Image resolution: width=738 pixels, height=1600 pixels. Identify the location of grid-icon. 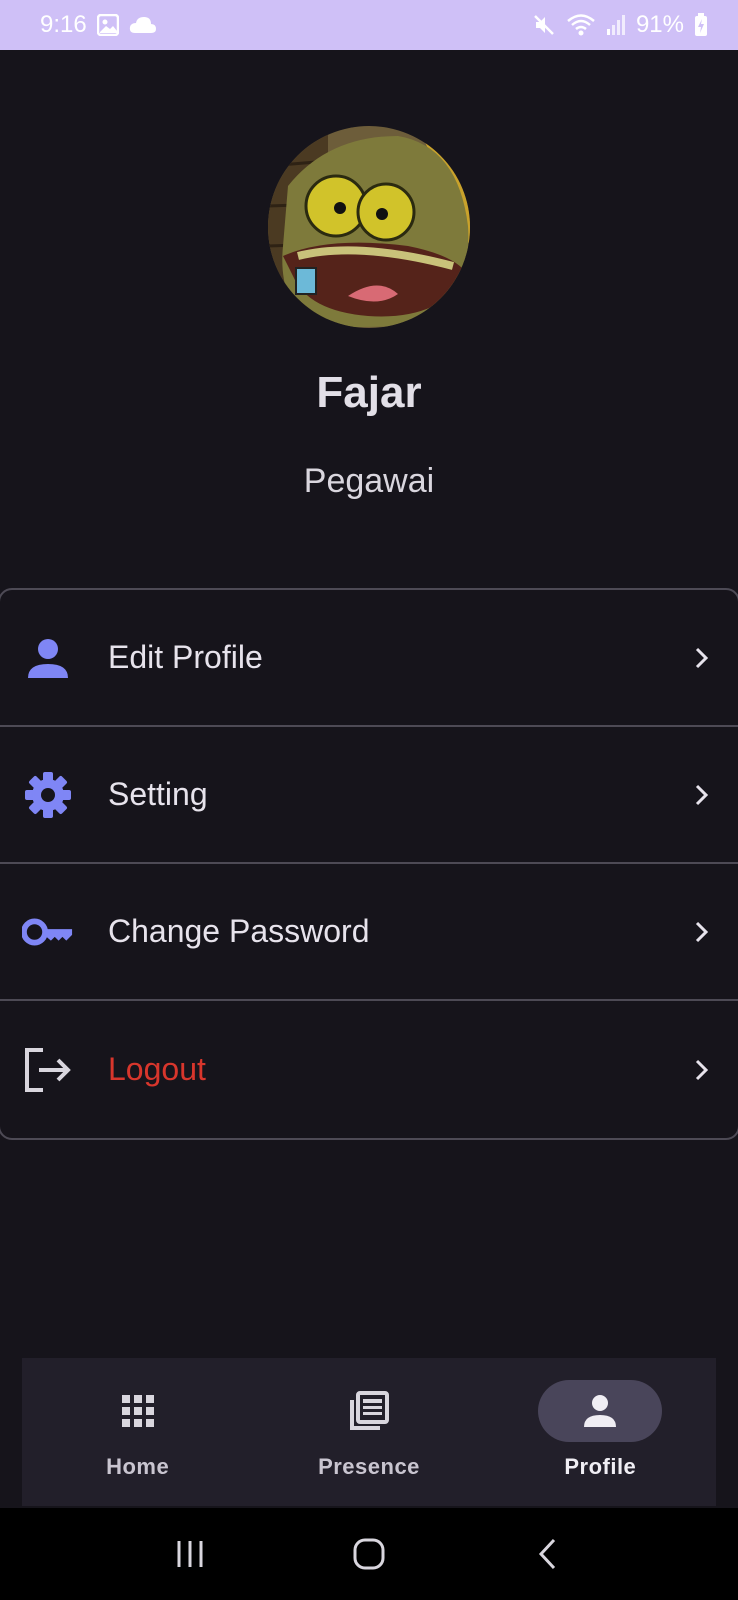
(137, 1411).